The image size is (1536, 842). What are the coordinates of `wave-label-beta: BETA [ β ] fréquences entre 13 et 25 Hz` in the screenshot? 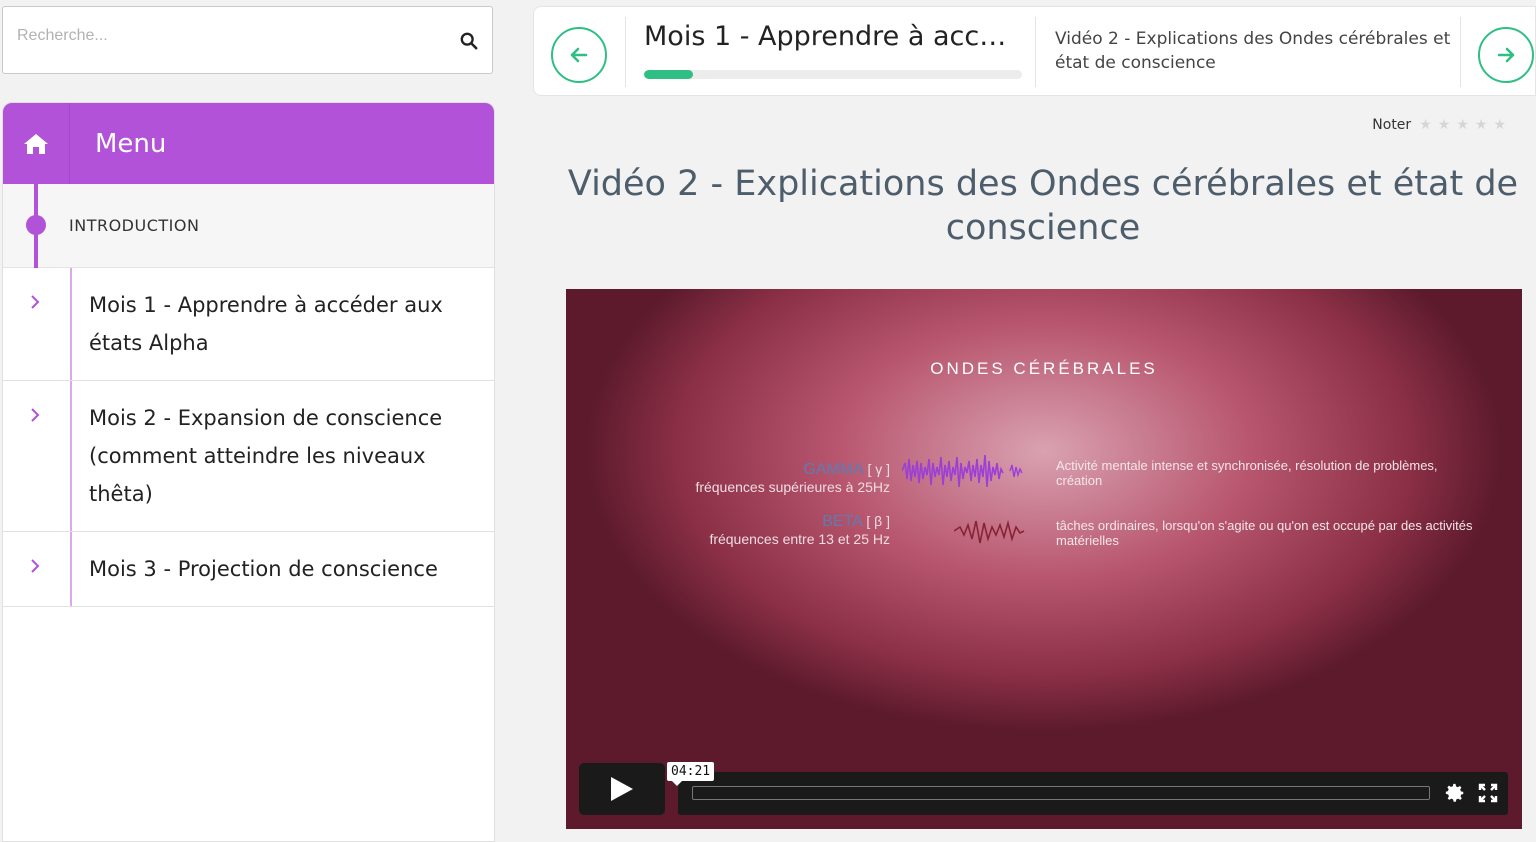 It's located at (799, 530).